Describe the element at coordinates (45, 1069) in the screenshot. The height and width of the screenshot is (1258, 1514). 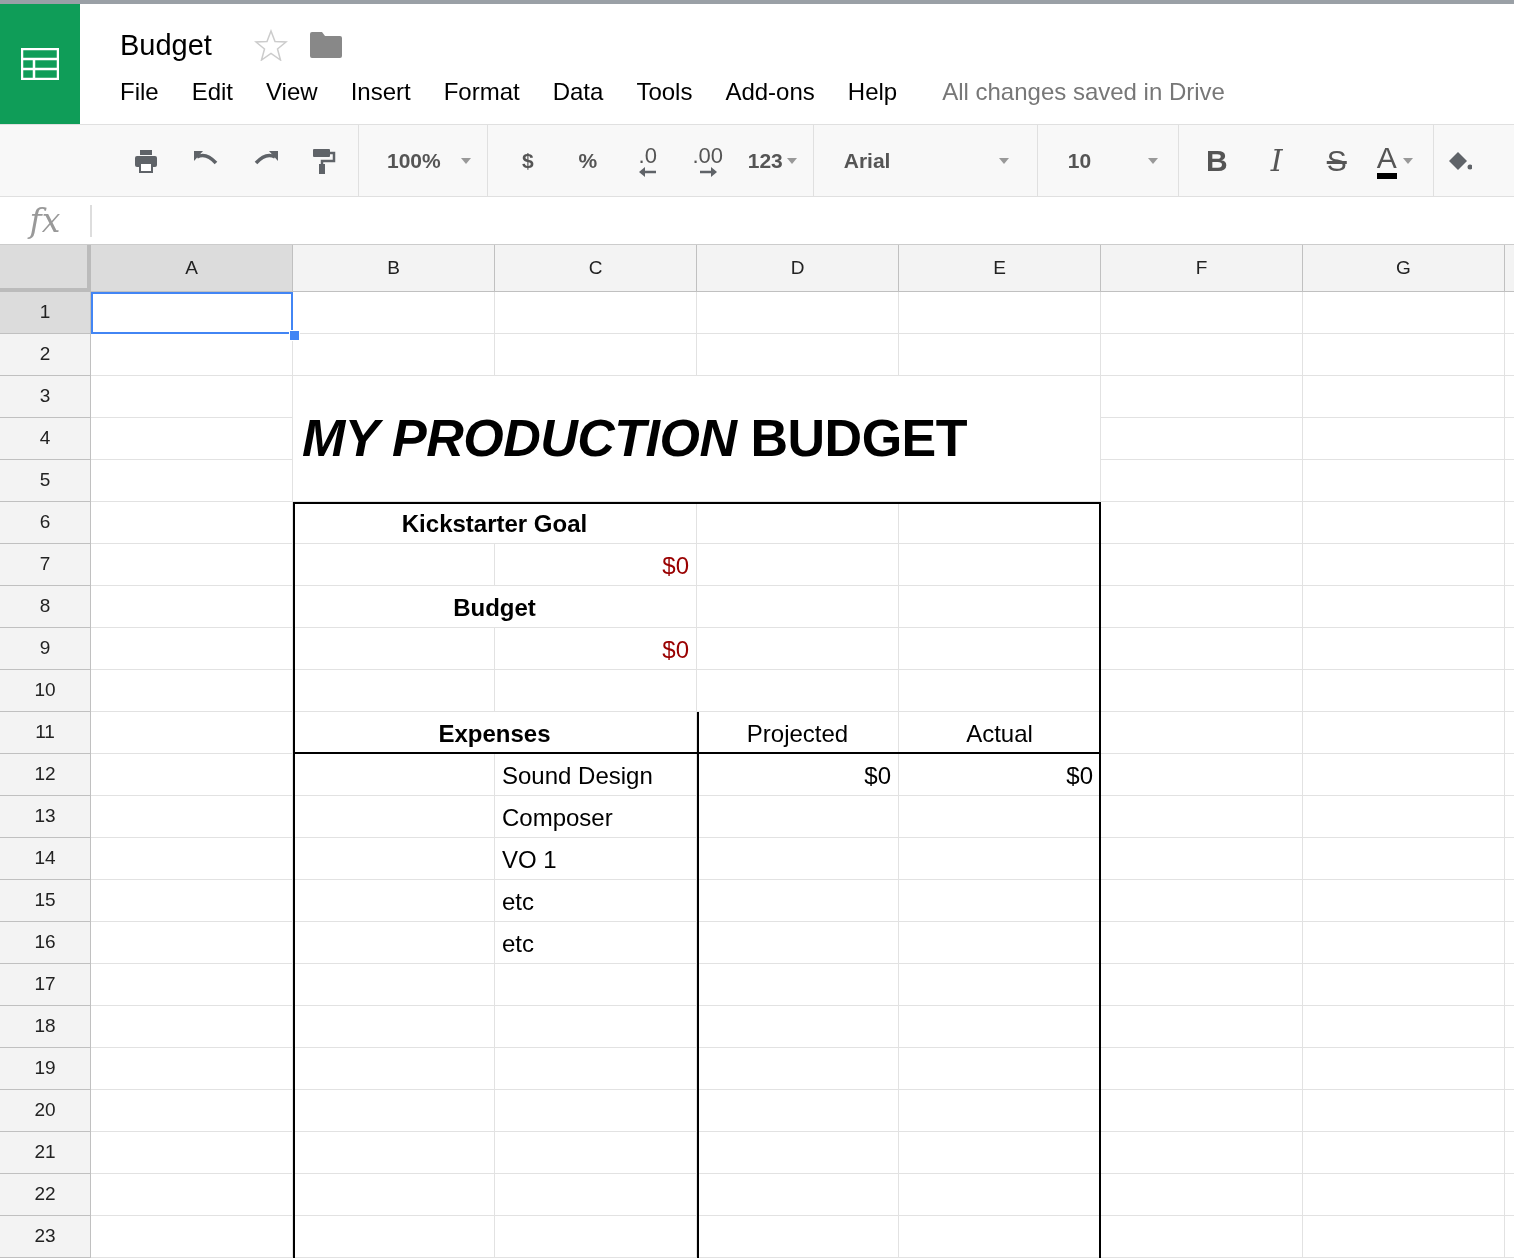
I see `row-header: 19` at that location.